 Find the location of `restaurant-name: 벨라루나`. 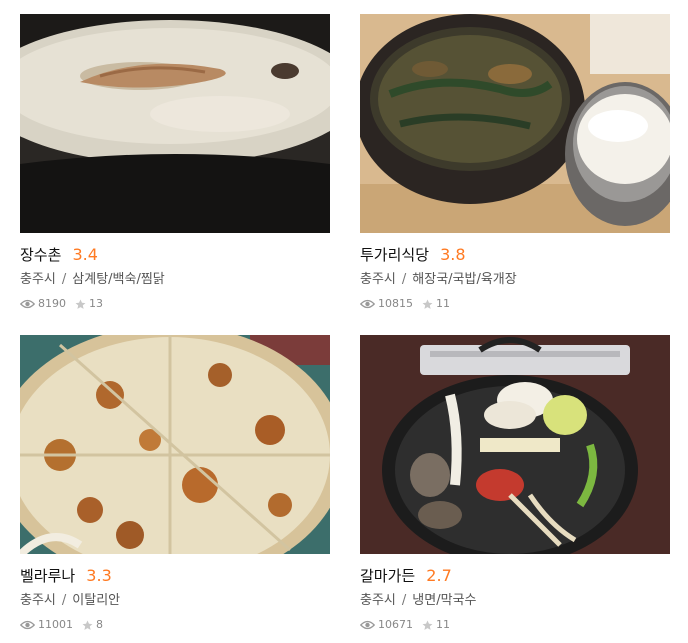

restaurant-name: 벨라루나 is located at coordinates (47, 576).